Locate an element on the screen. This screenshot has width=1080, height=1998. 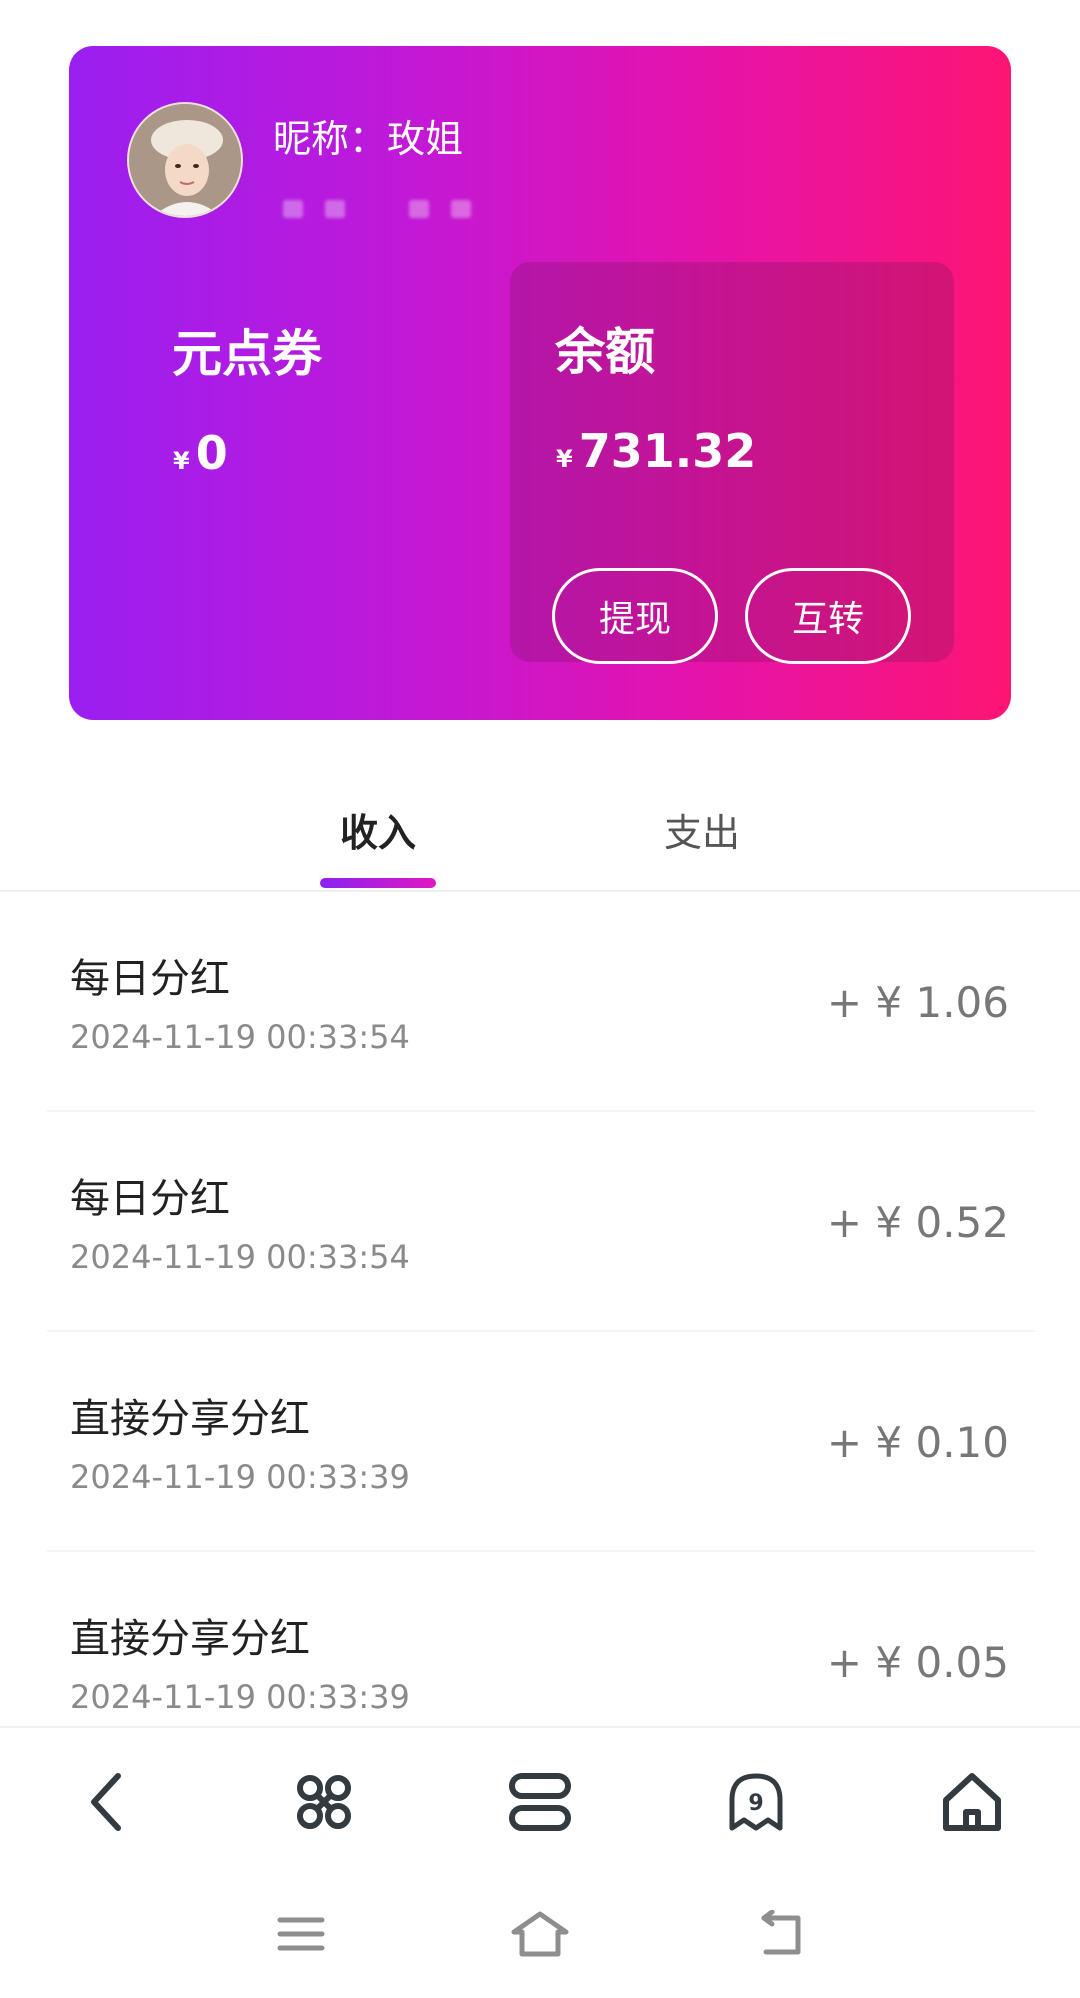
list-item: 直接分享分红 2024-11-19 00:33:39 + ¥ 0.10 is located at coordinates (541, 1442).